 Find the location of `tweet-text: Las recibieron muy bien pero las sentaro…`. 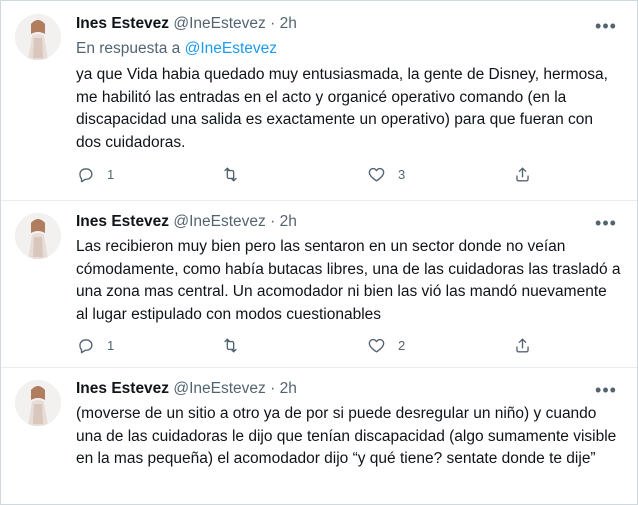

tweet-text: Las recibieron muy bien pero las sentaro… is located at coordinates (348, 280).